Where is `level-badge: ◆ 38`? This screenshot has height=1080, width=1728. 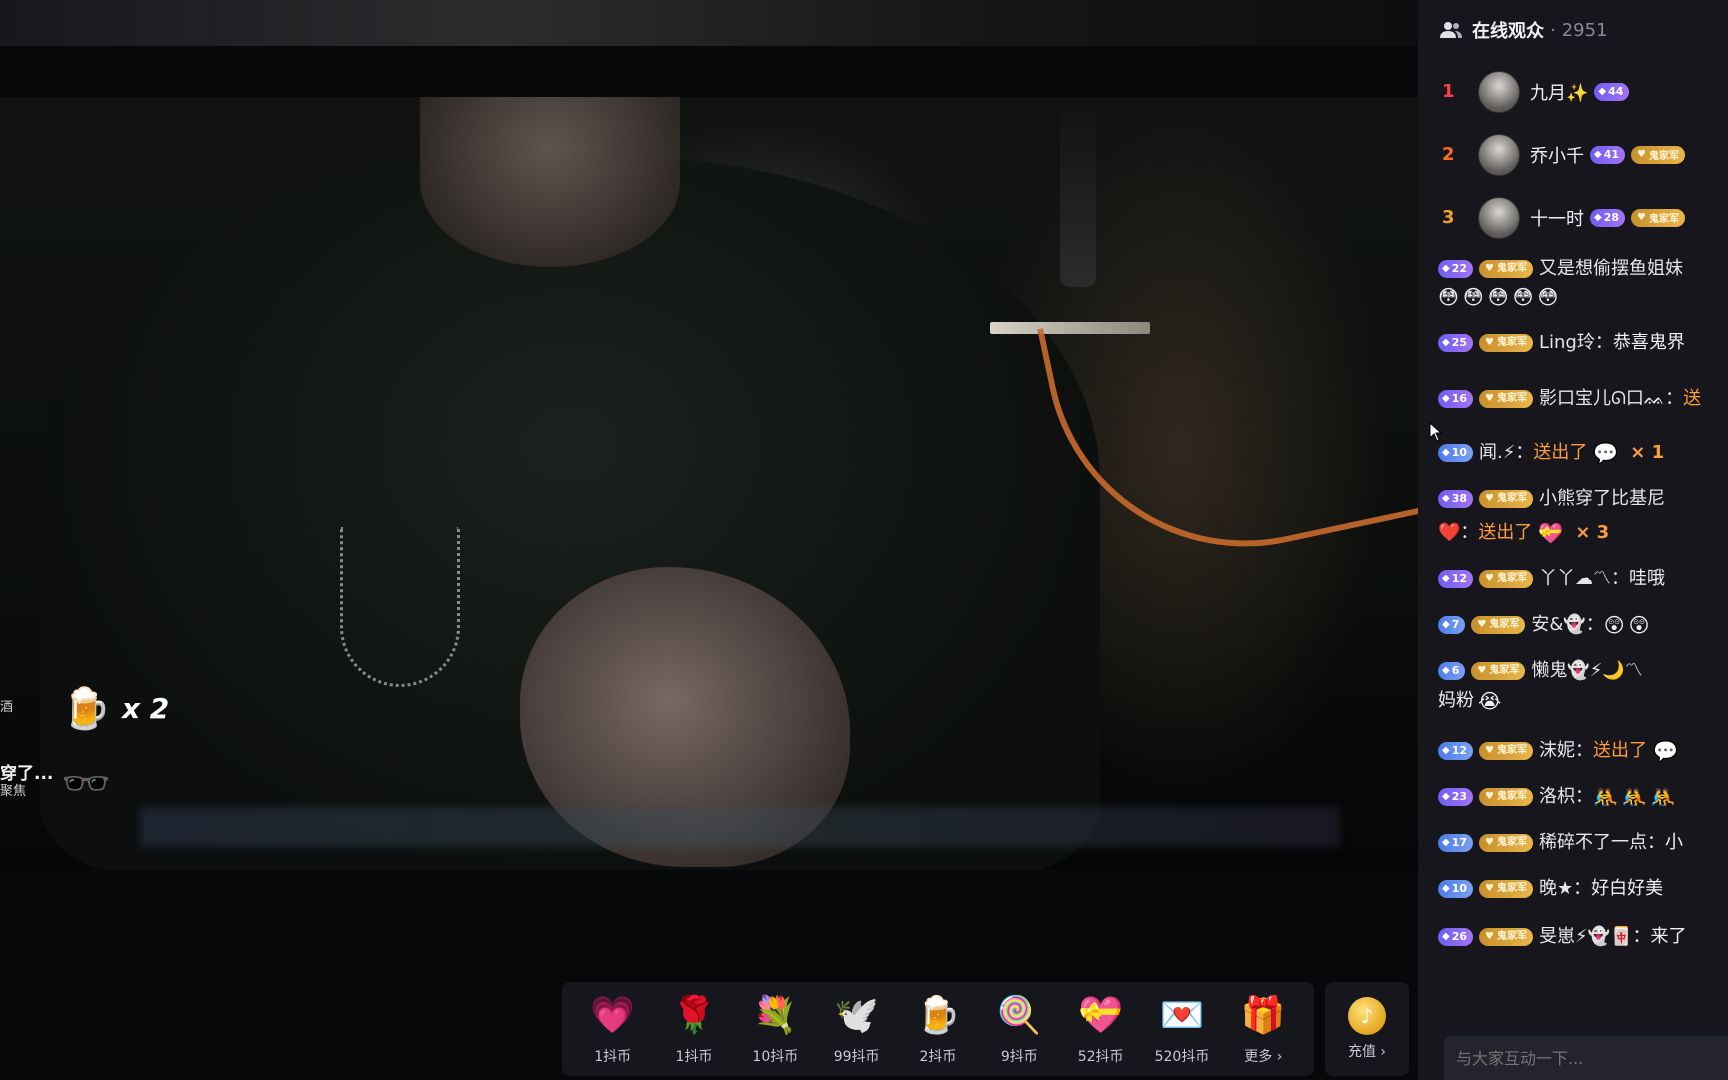
level-badge: ◆ 38 is located at coordinates (1456, 499).